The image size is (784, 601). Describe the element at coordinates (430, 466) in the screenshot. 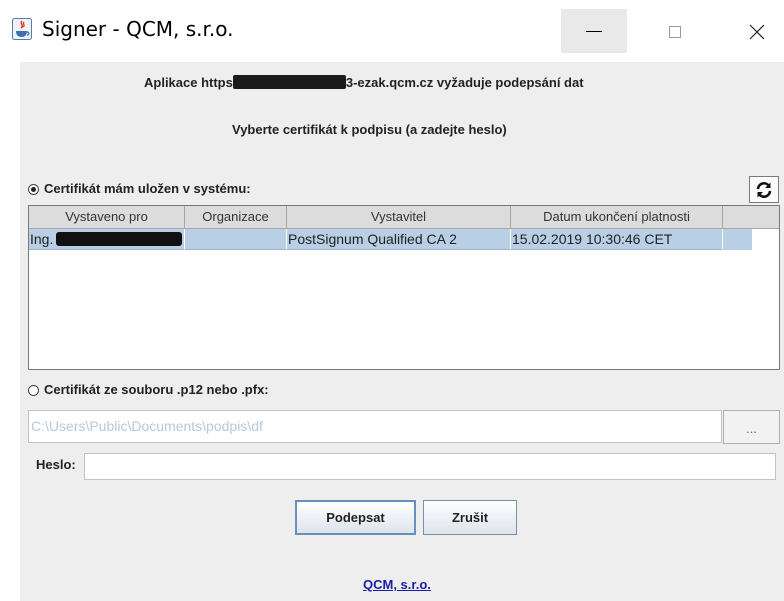

I see `password-input` at that location.